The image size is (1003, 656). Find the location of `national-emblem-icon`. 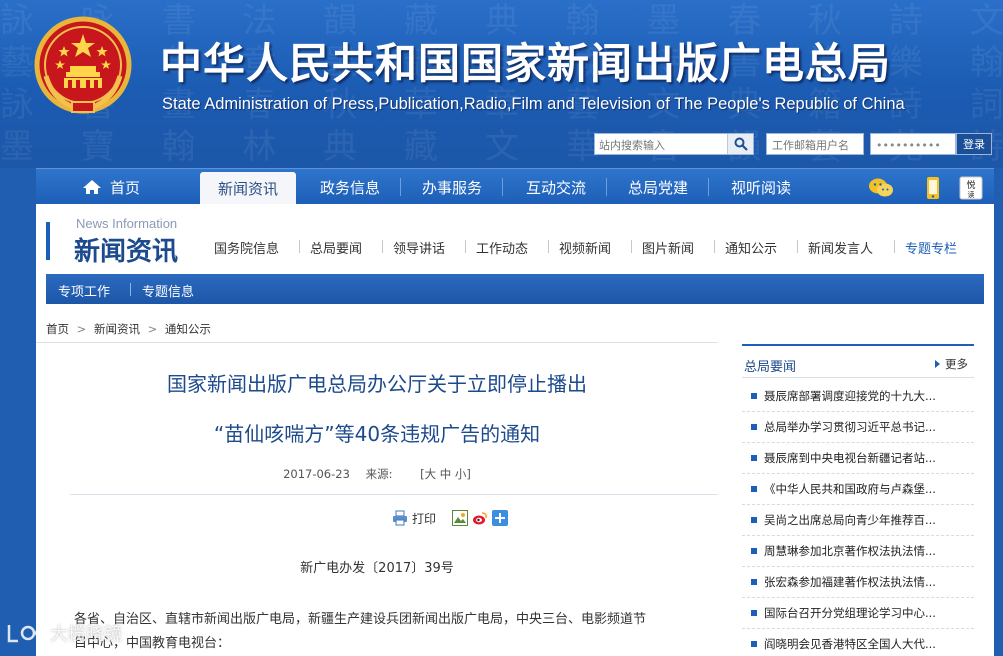

national-emblem-icon is located at coordinates (83, 65).